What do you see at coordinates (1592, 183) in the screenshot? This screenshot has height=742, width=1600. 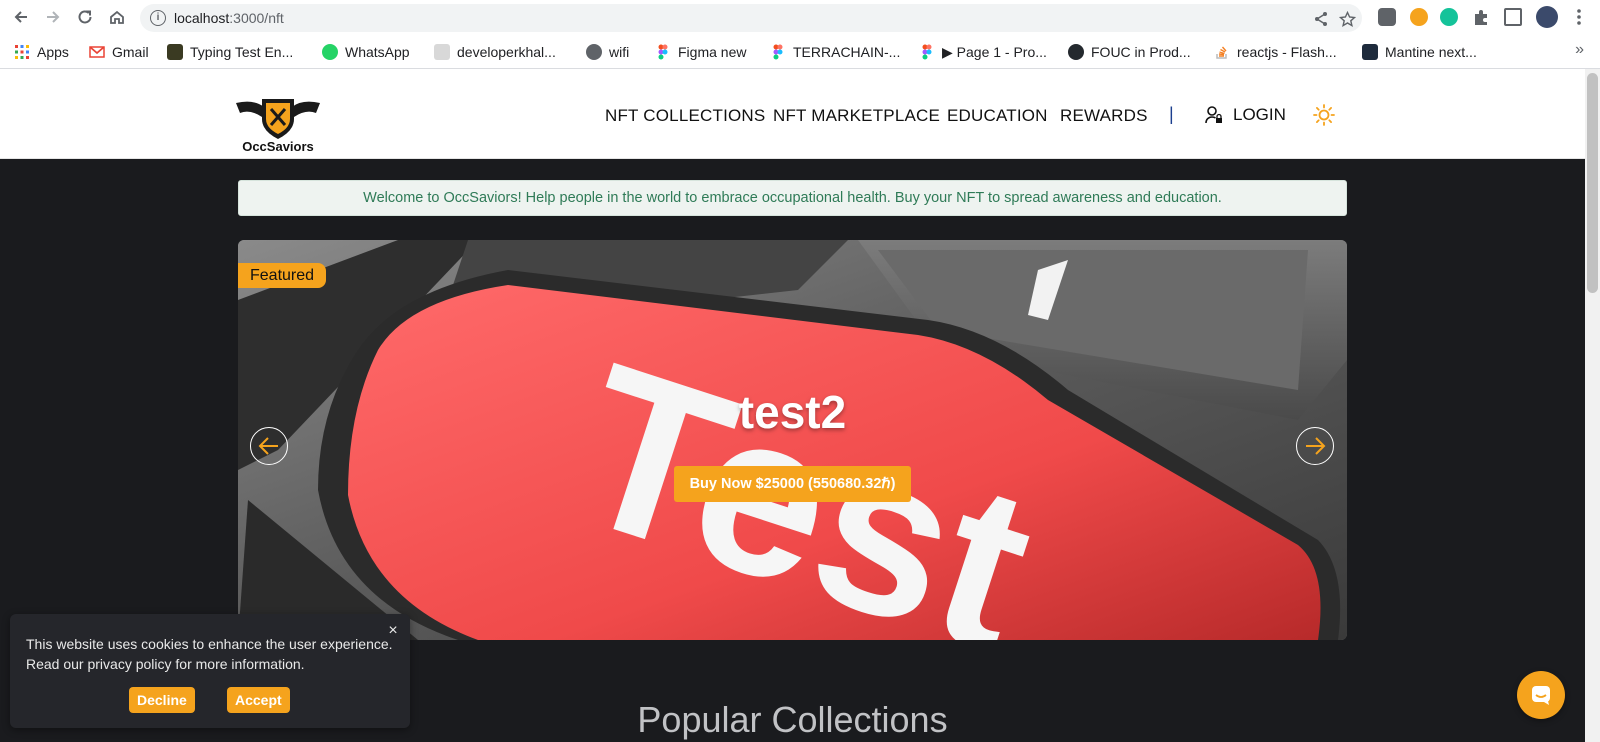 I see `scrollbar-thumb` at bounding box center [1592, 183].